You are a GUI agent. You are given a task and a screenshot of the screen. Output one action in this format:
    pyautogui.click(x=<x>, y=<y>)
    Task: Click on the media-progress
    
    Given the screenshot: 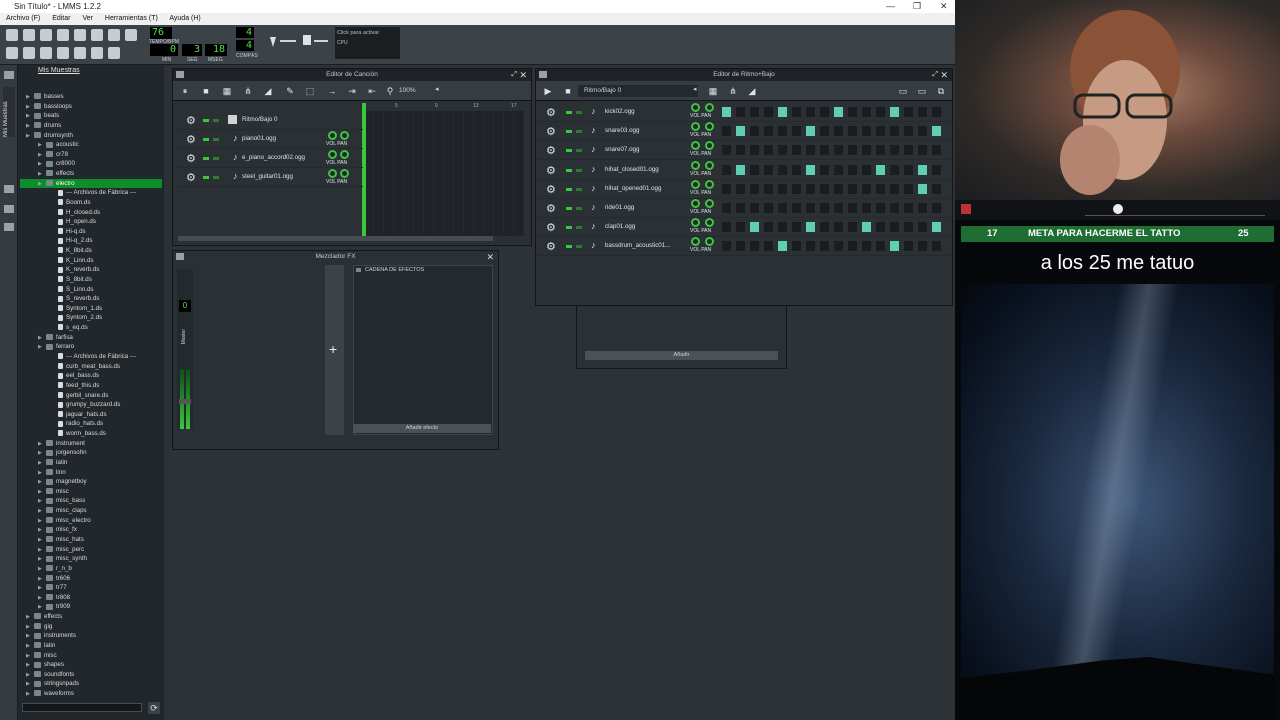 What is the action you would take?
    pyautogui.click(x=1175, y=215)
    